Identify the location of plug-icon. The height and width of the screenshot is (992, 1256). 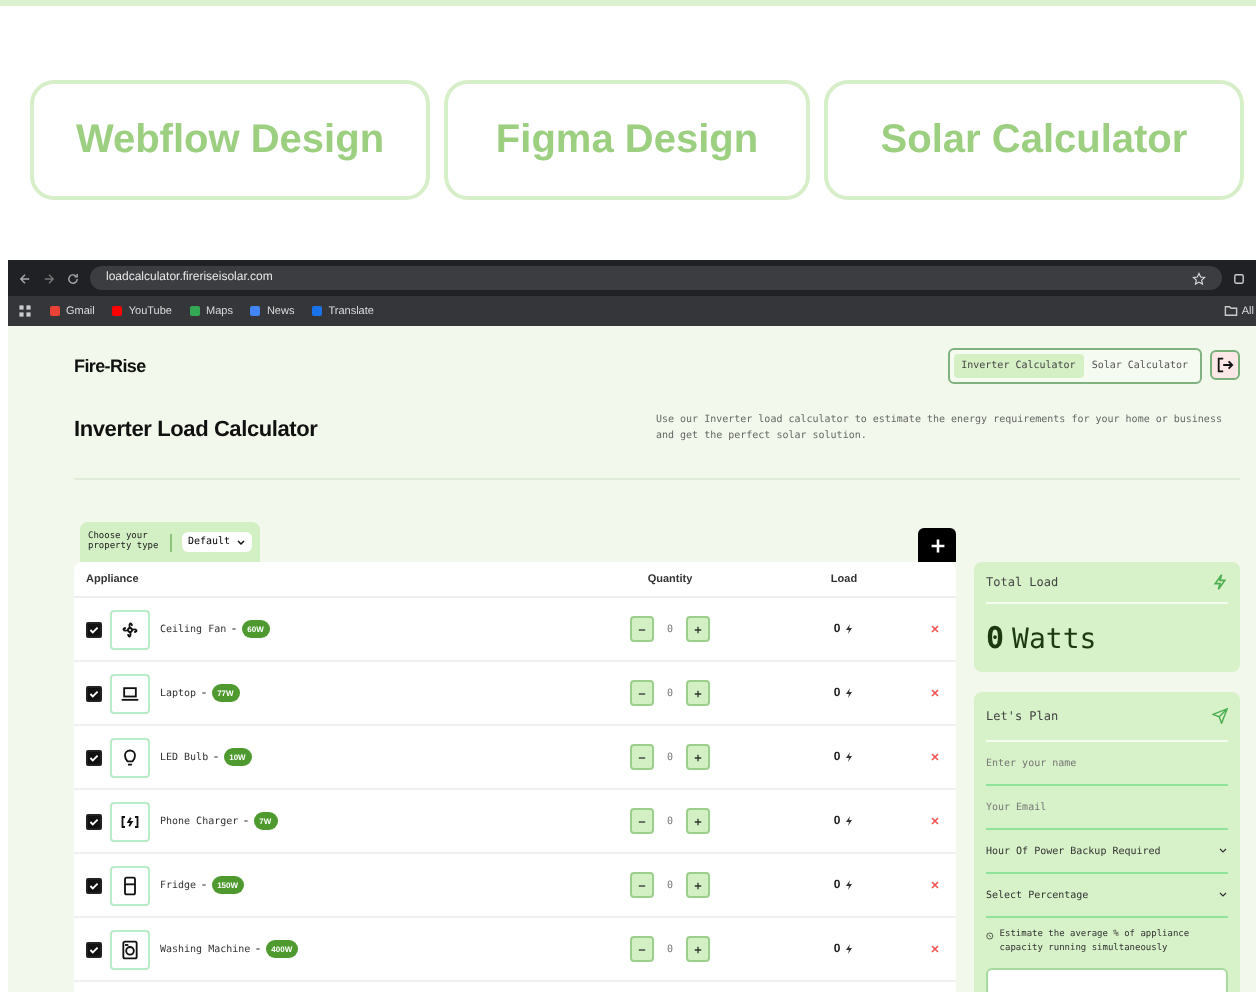
(130, 821).